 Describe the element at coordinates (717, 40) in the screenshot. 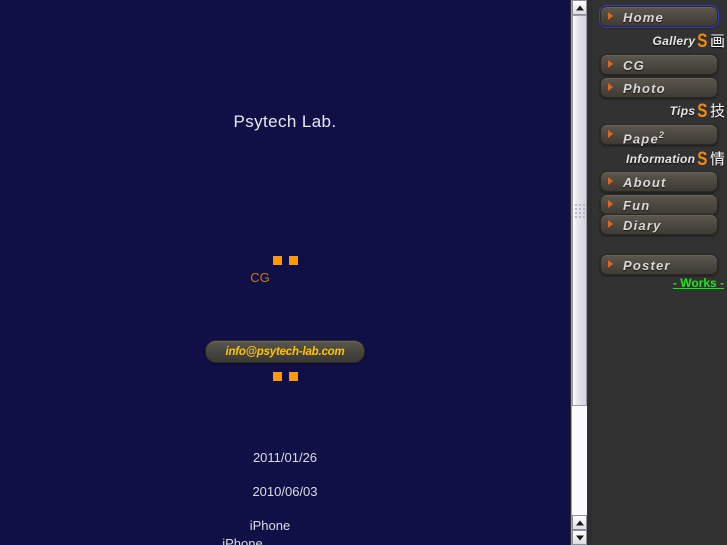

I see `kanji-glyph: 画` at that location.